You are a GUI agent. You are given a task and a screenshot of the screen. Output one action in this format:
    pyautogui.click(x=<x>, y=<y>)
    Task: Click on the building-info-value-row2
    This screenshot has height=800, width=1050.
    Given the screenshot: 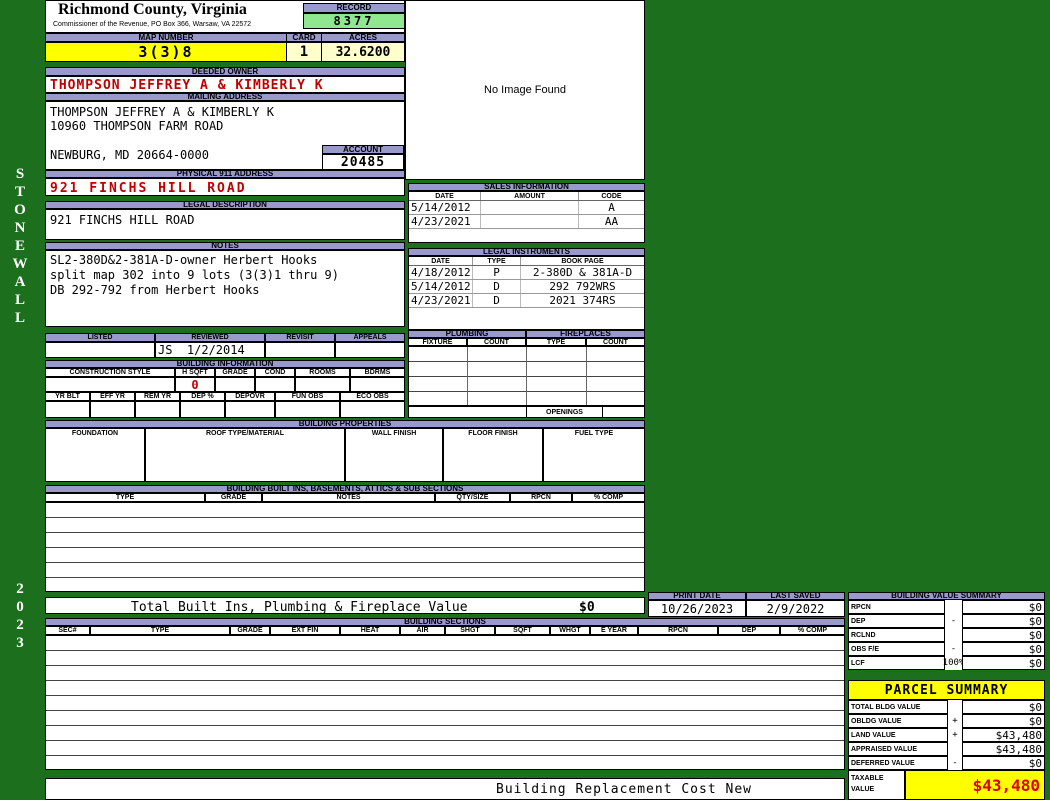 What is the action you would take?
    pyautogui.click(x=225, y=409)
    